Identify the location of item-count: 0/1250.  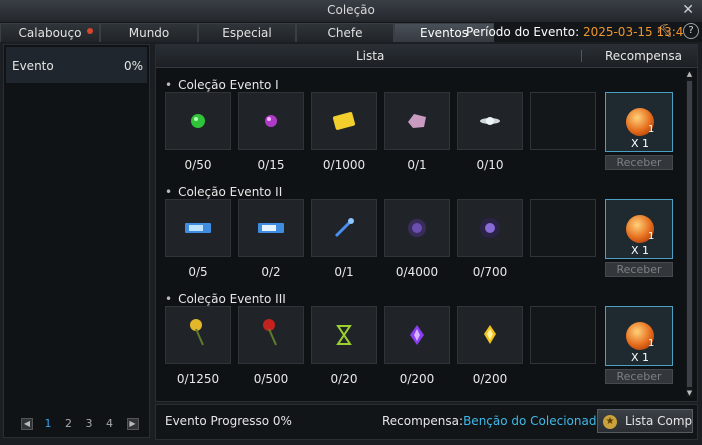
(198, 379).